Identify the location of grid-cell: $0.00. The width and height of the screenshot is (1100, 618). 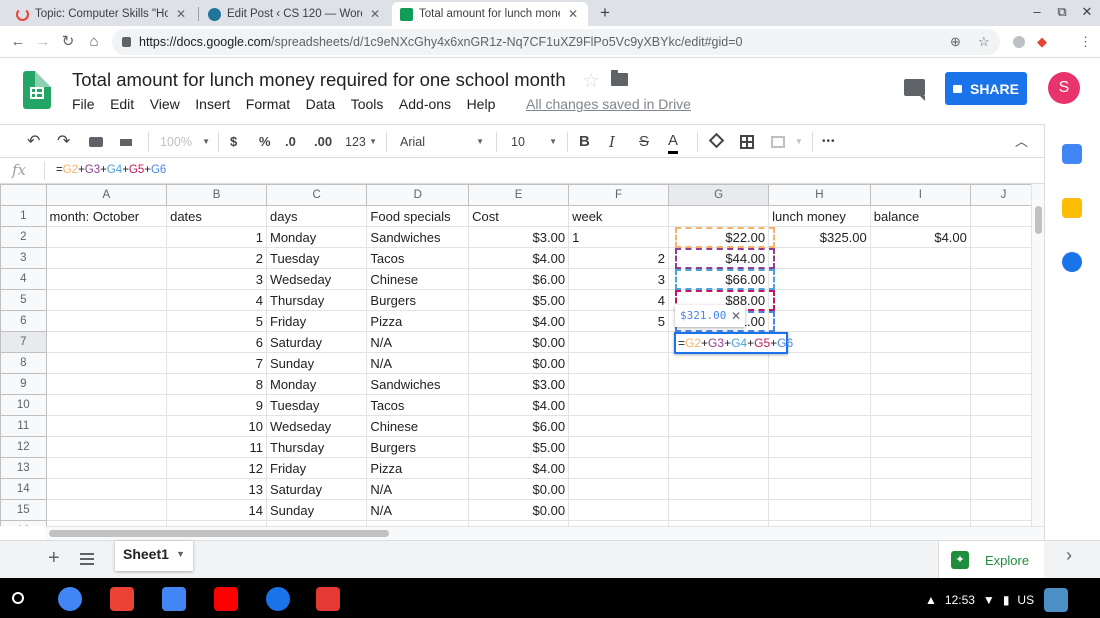
(519, 510).